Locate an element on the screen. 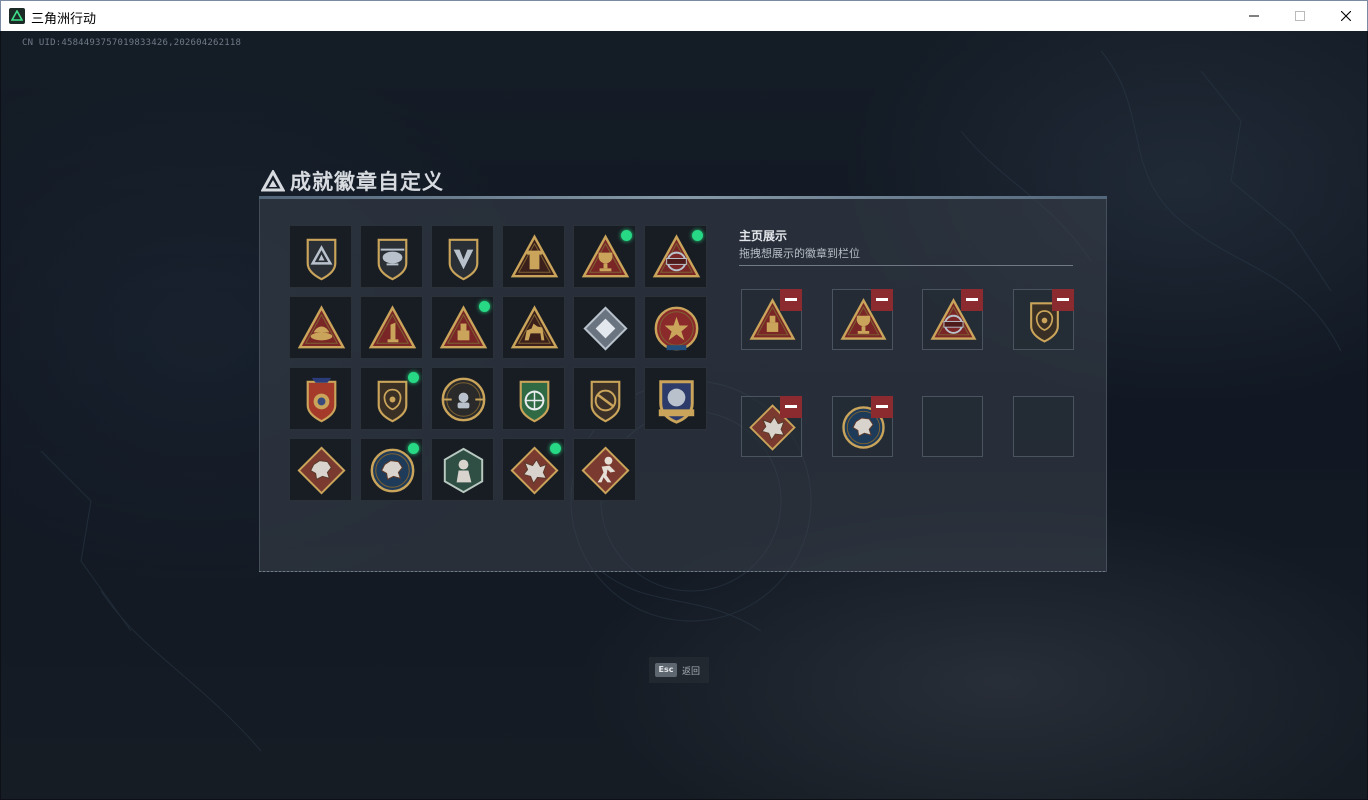 This screenshot has width=1368, height=800. badge-tile-silver-crystal-badge is located at coordinates (604, 327).